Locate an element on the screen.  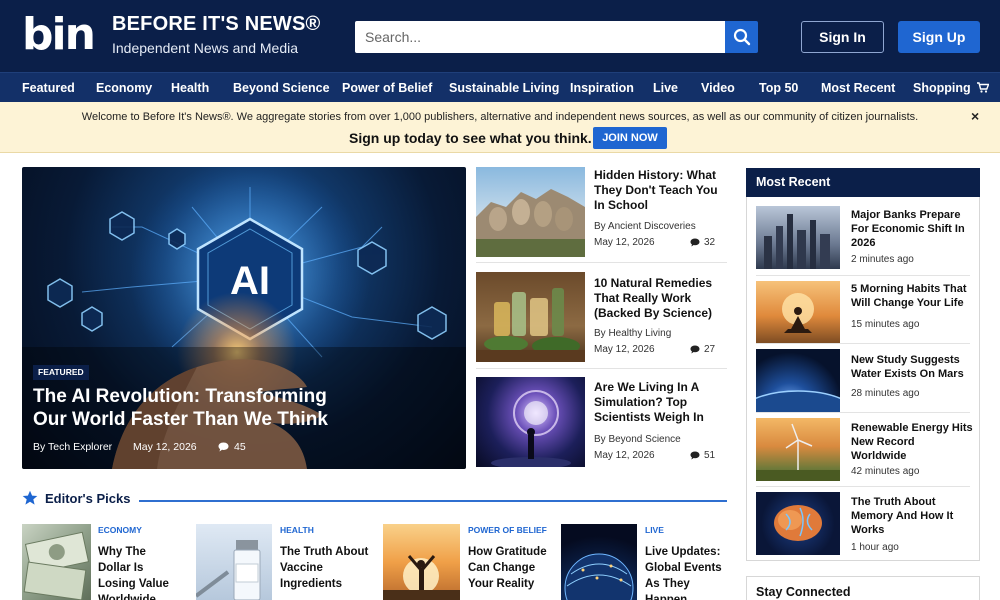
globe-network-image is located at coordinates (599, 576).